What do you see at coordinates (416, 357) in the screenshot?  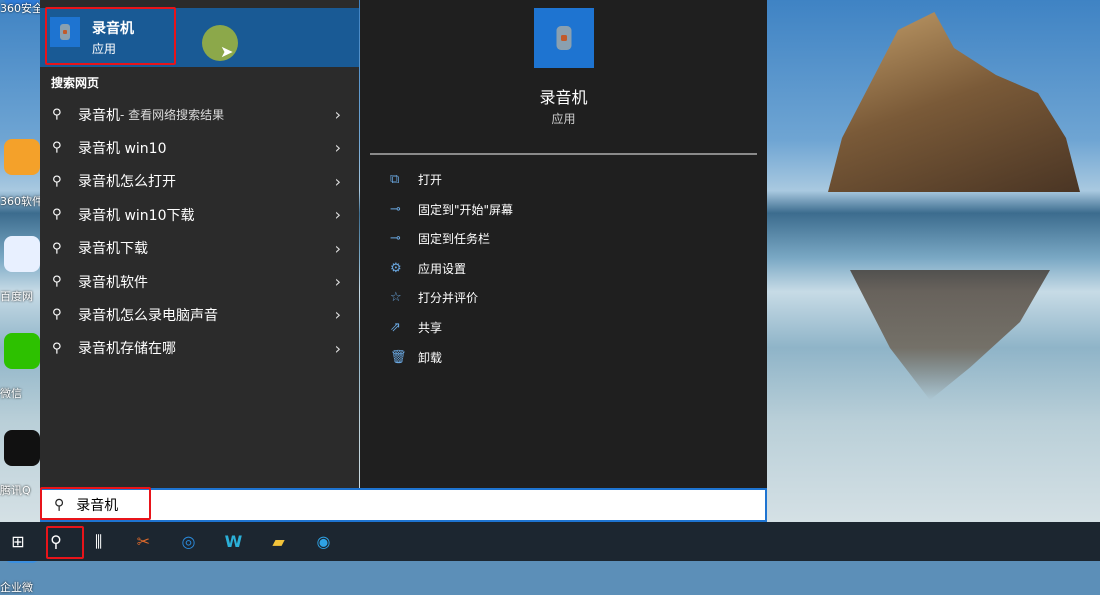 I see `action-item: 🗑 卸载` at bounding box center [416, 357].